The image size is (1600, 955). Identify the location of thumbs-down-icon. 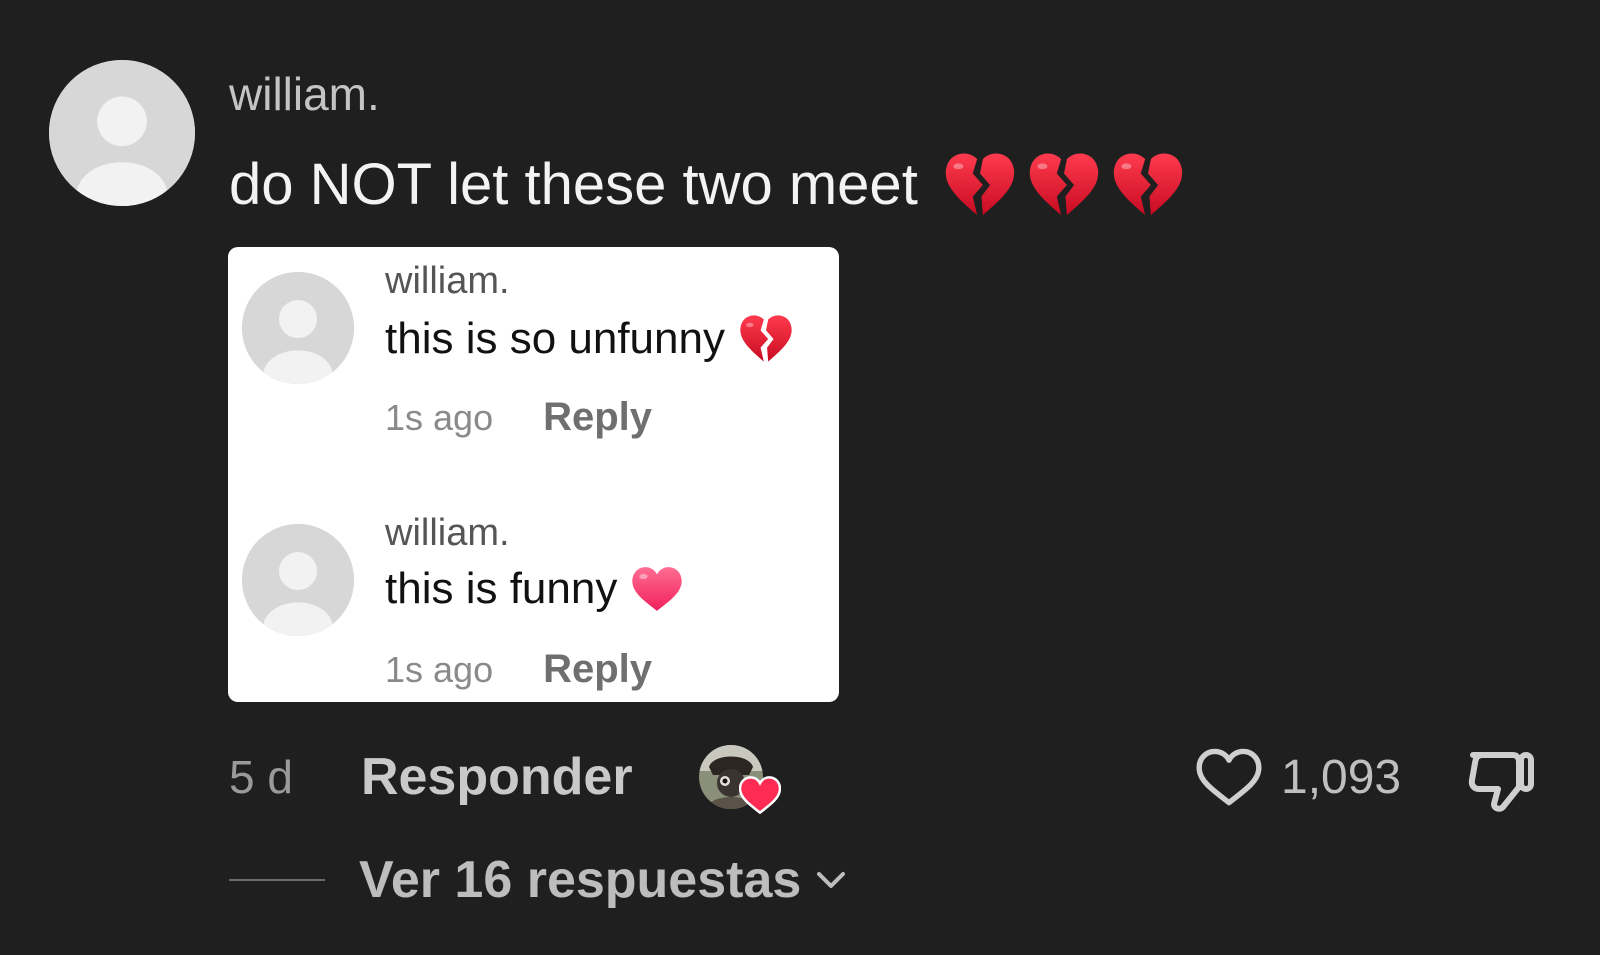
(1501, 782).